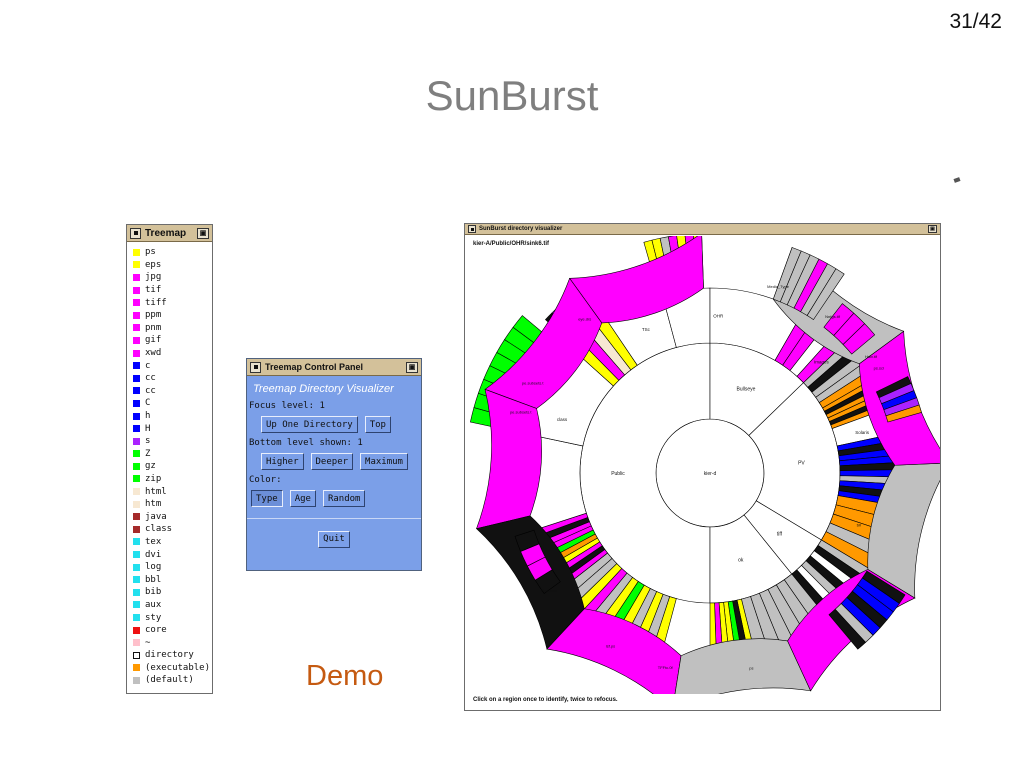  I want to click on ring1-label: ok, so click(741, 561).